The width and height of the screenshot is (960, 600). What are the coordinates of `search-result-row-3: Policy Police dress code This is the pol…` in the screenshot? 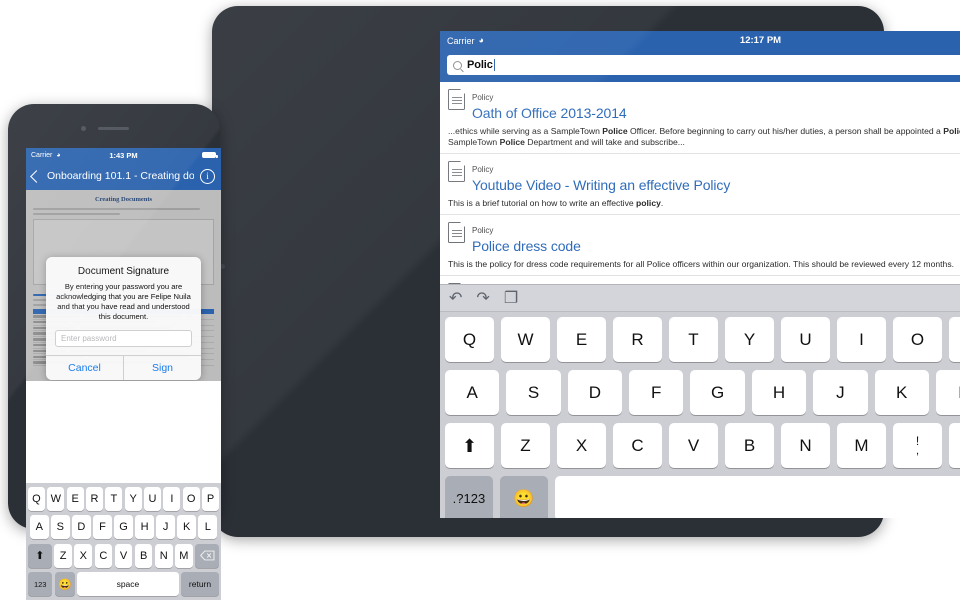 It's located at (700, 245).